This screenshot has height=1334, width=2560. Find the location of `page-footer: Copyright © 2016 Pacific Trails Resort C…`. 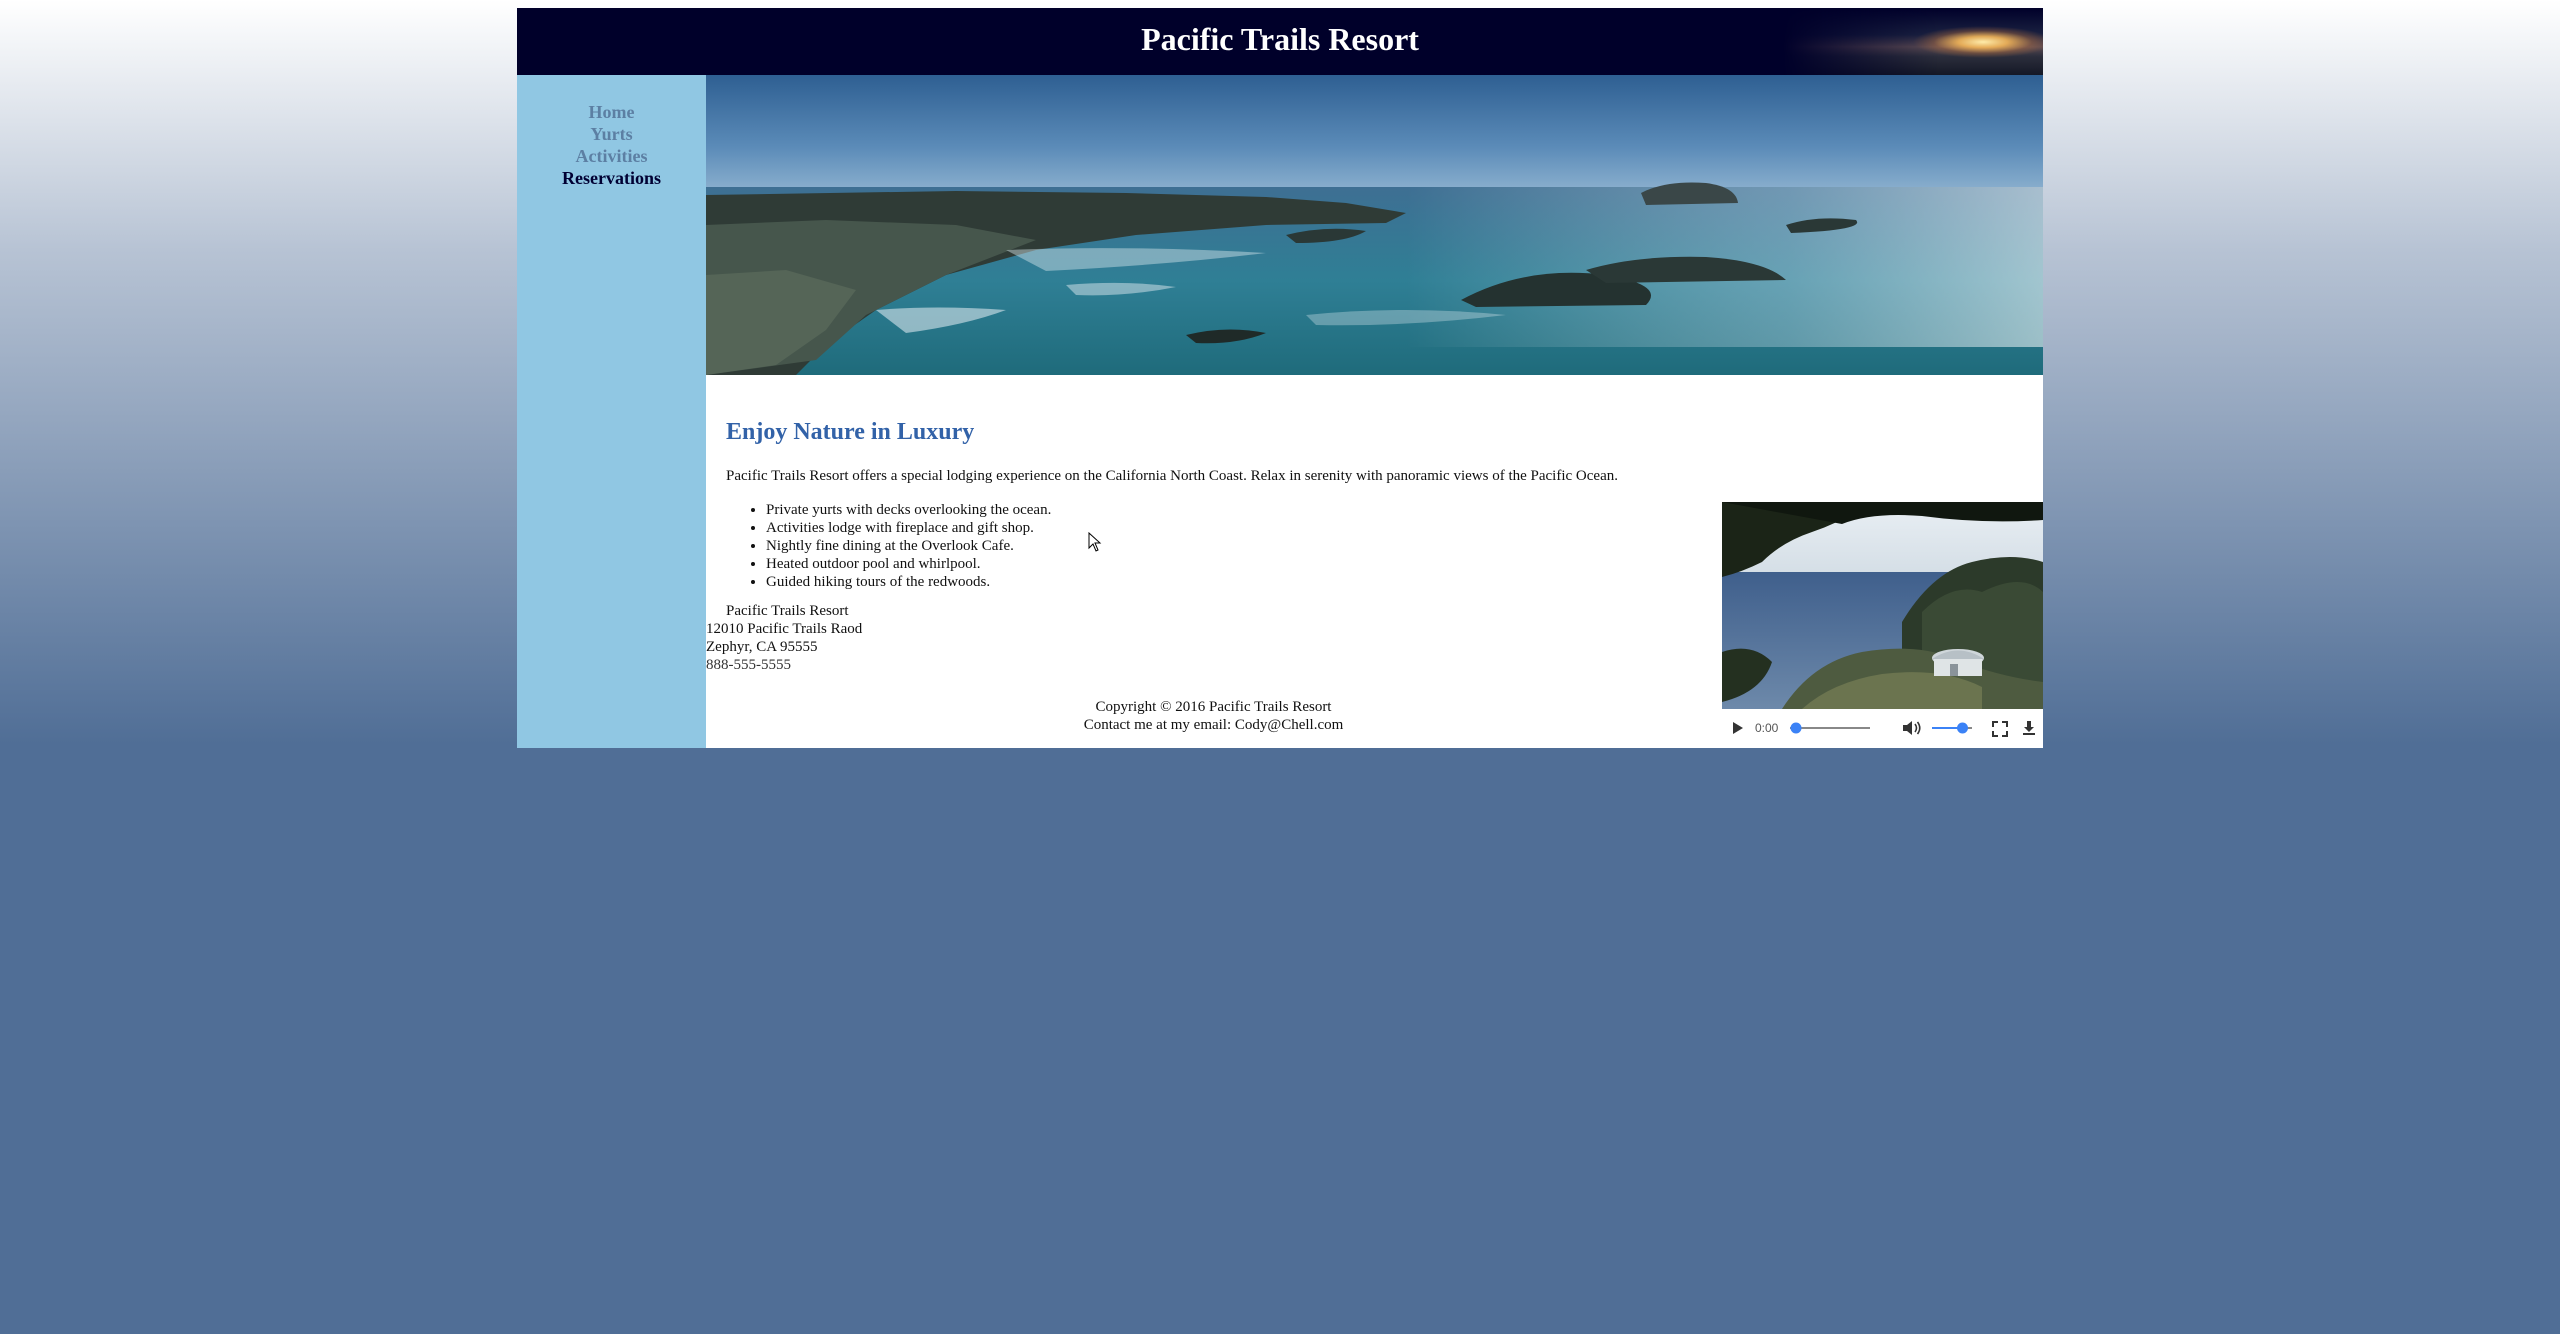

page-footer: Copyright © 2016 Pacific Trails Resort C… is located at coordinates (1213, 716).